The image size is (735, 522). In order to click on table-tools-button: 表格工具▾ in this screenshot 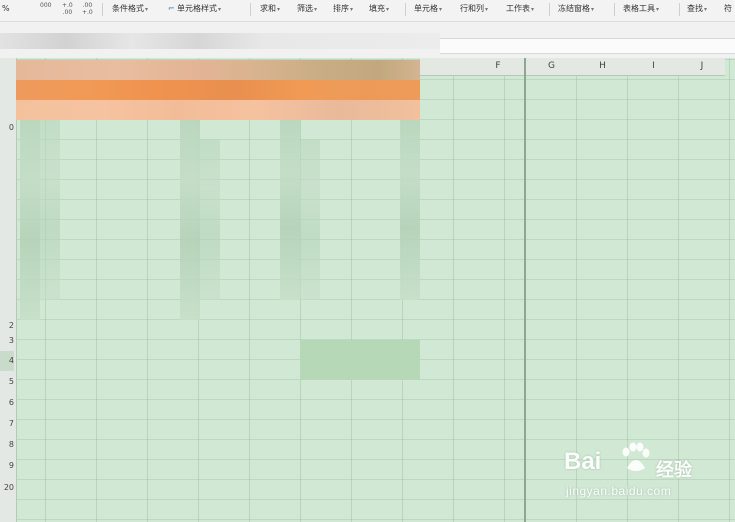, I will do `click(641, 11)`.